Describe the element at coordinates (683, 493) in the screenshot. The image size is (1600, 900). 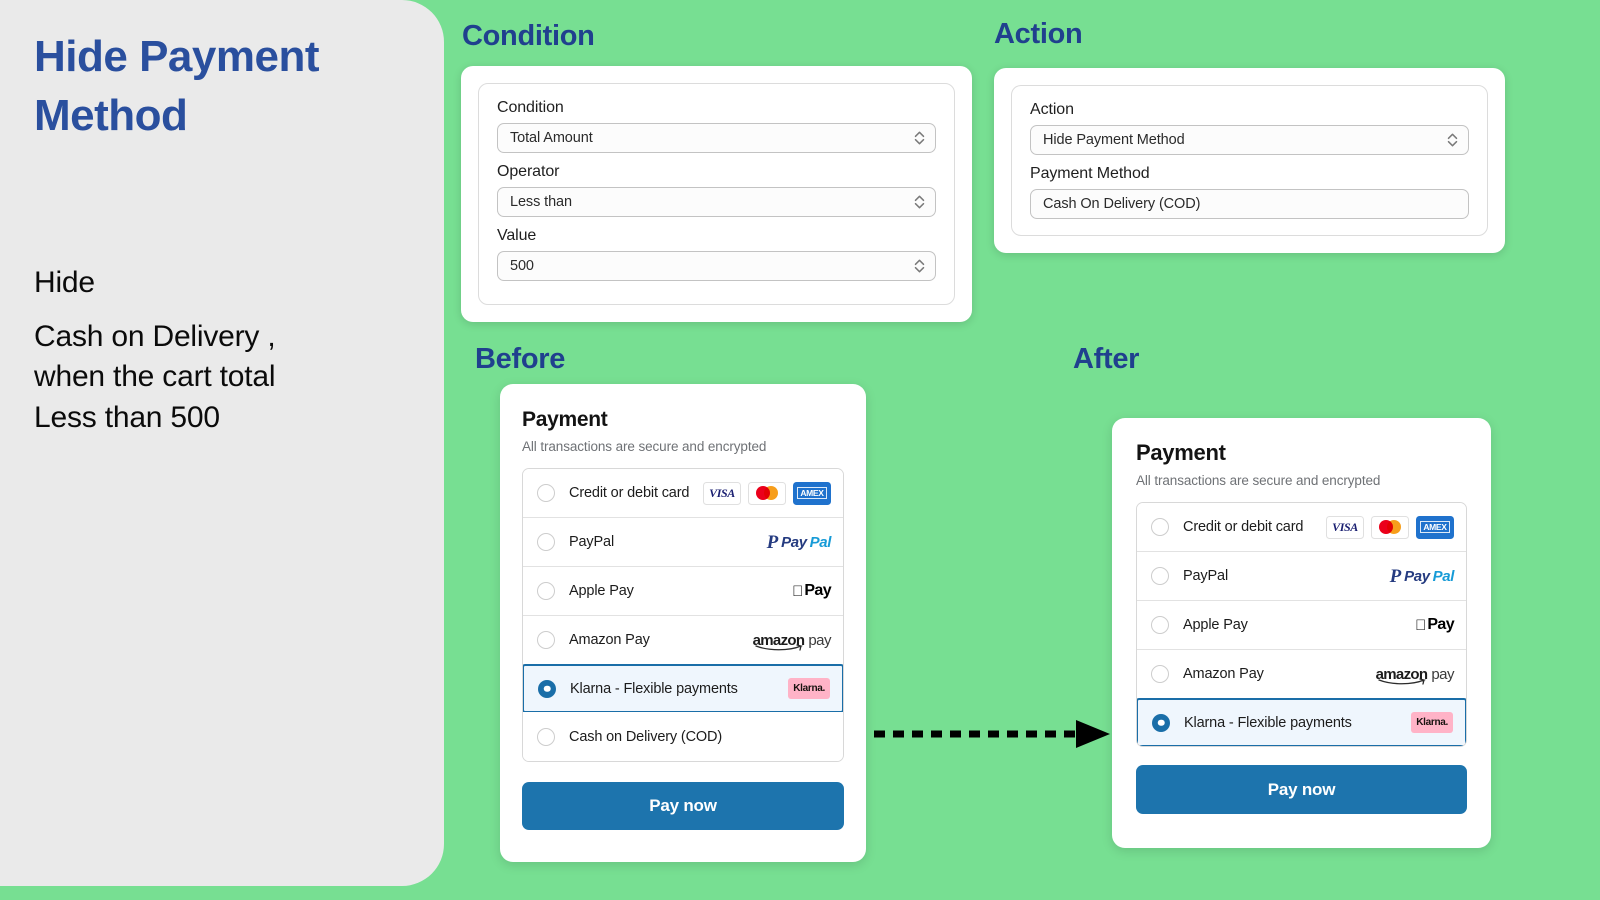
I see `before-method-row: Credit or debit card VISA AMEX` at that location.